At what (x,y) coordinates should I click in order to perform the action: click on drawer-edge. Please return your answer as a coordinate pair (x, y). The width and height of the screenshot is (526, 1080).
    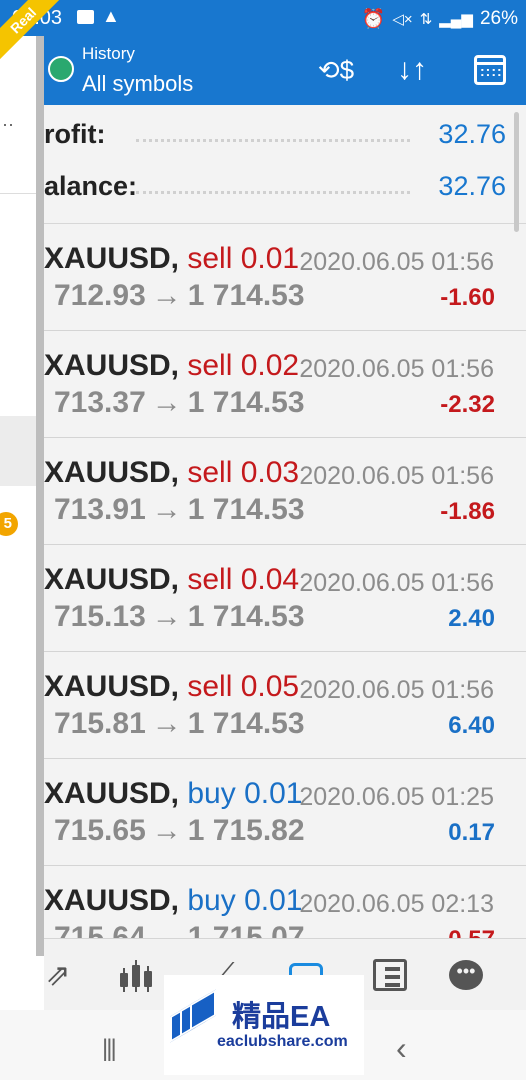
    Looking at the image, I should click on (40, 496).